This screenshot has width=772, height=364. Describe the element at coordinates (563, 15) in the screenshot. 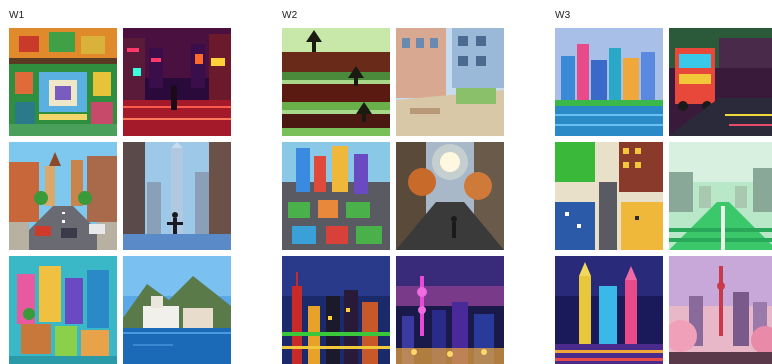

I see `group-label: W3` at that location.